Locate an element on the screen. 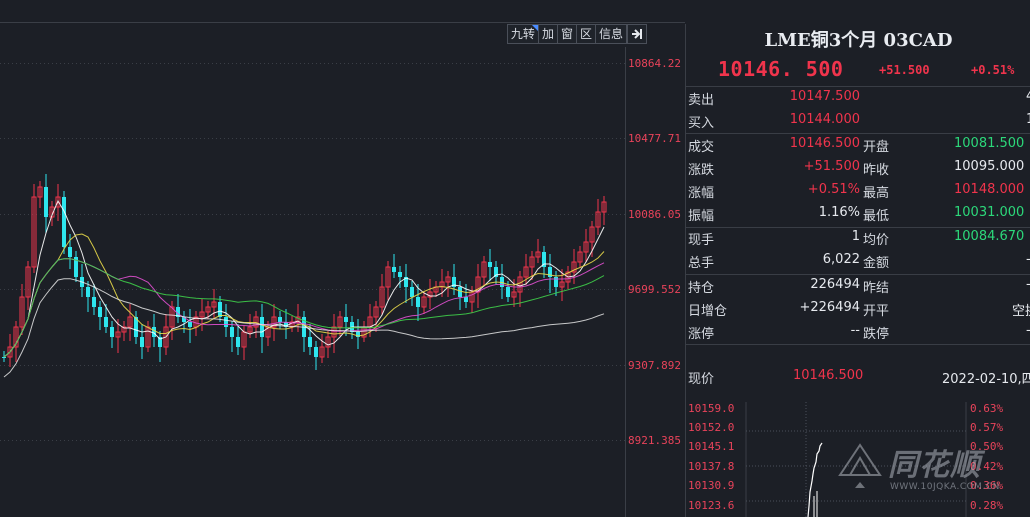  ask-row: 卖出 10147.500 4 is located at coordinates (858, 100).